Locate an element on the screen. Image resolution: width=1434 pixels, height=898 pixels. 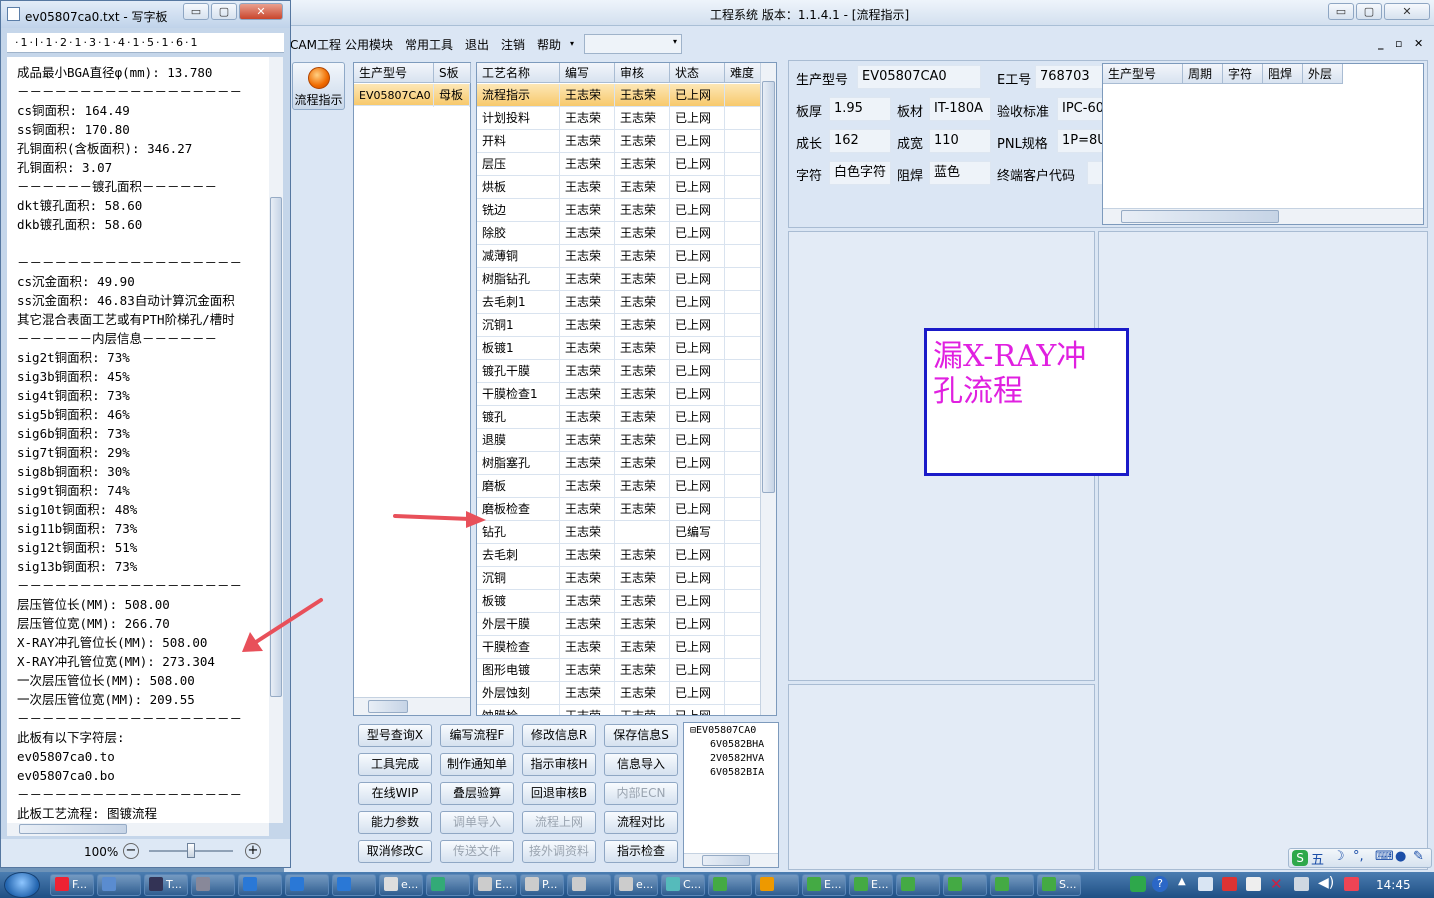
tray-ime-icon is located at coordinates (1138, 884).